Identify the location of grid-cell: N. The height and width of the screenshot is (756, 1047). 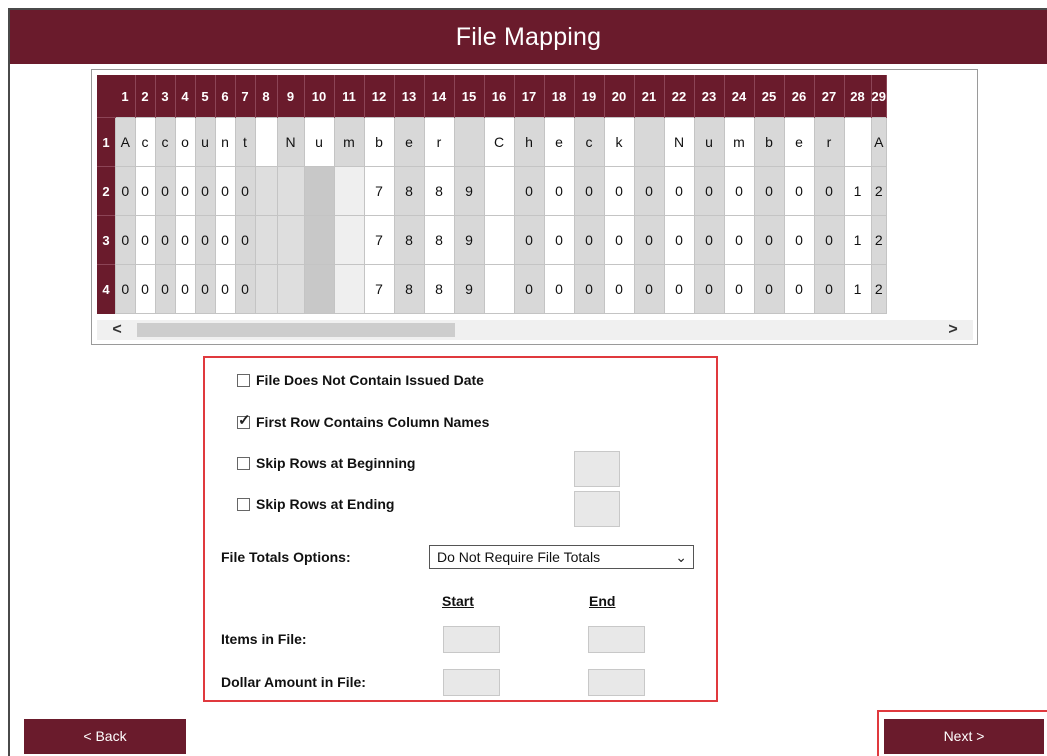
(679, 142).